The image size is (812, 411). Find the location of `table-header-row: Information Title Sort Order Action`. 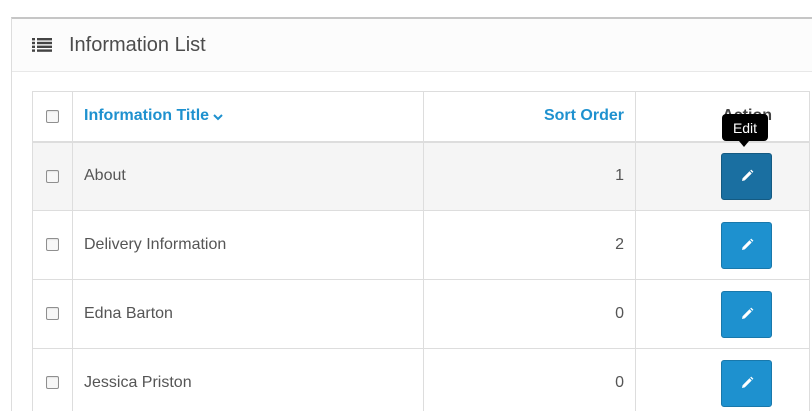

table-header-row: Information Title Sort Order Action is located at coordinates (421, 117).